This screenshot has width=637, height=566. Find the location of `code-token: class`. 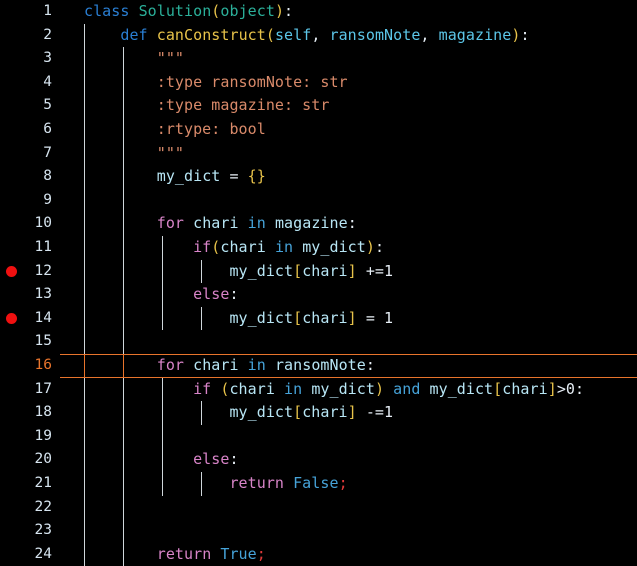

code-token: class is located at coordinates (107, 11).